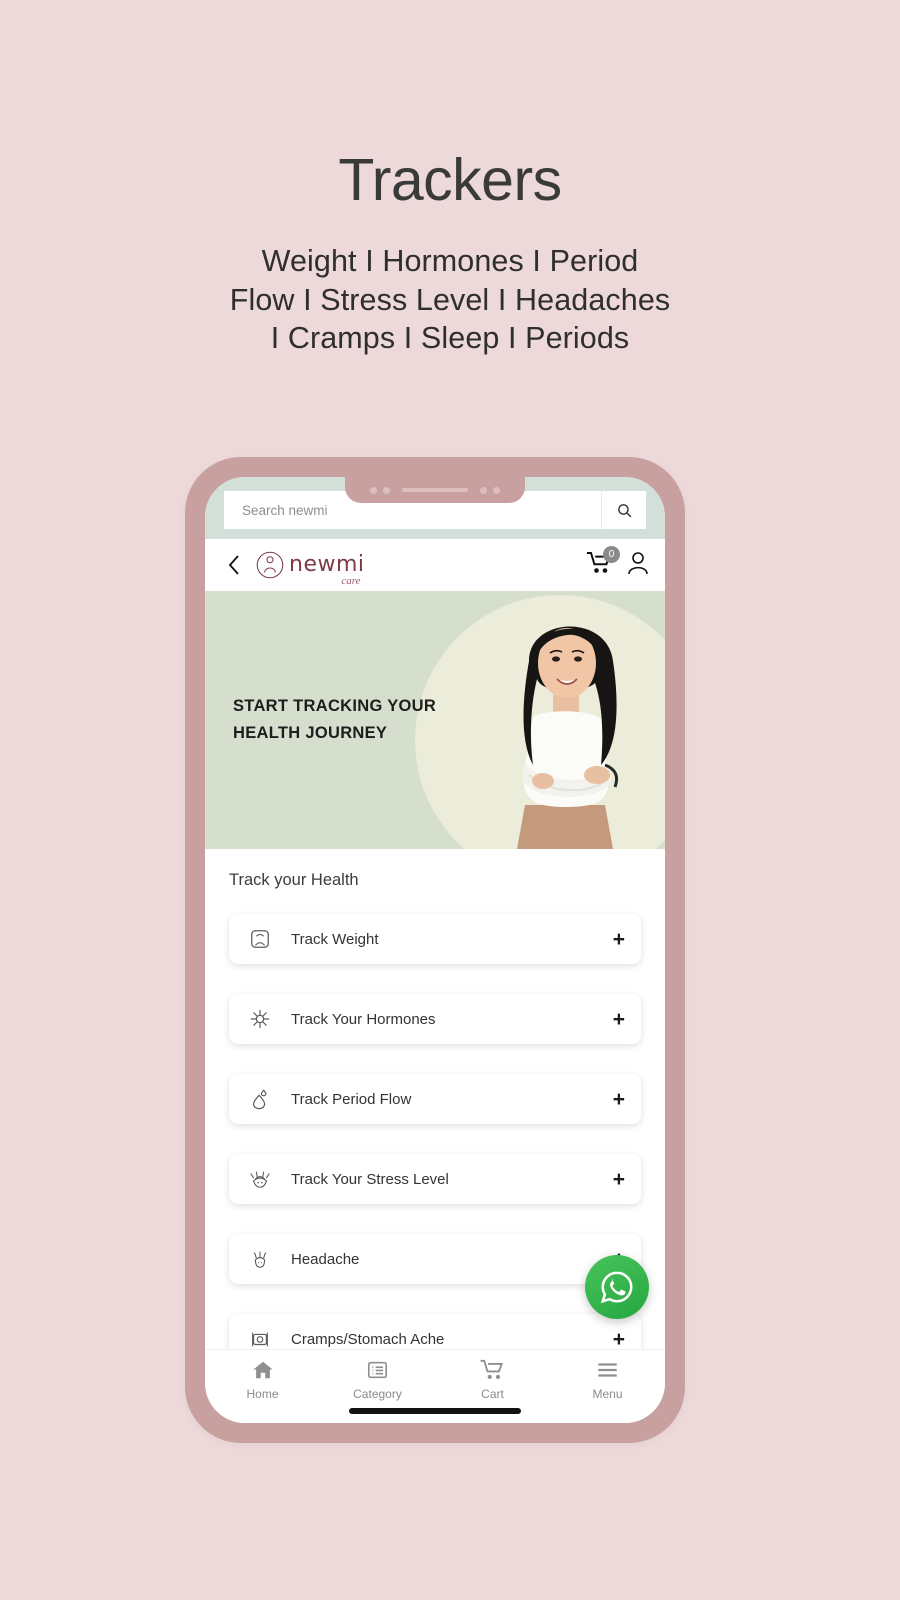 Image resolution: width=900 pixels, height=1600 pixels. Describe the element at coordinates (611, 554) in the screenshot. I see `cart-count-badge: 0` at that location.